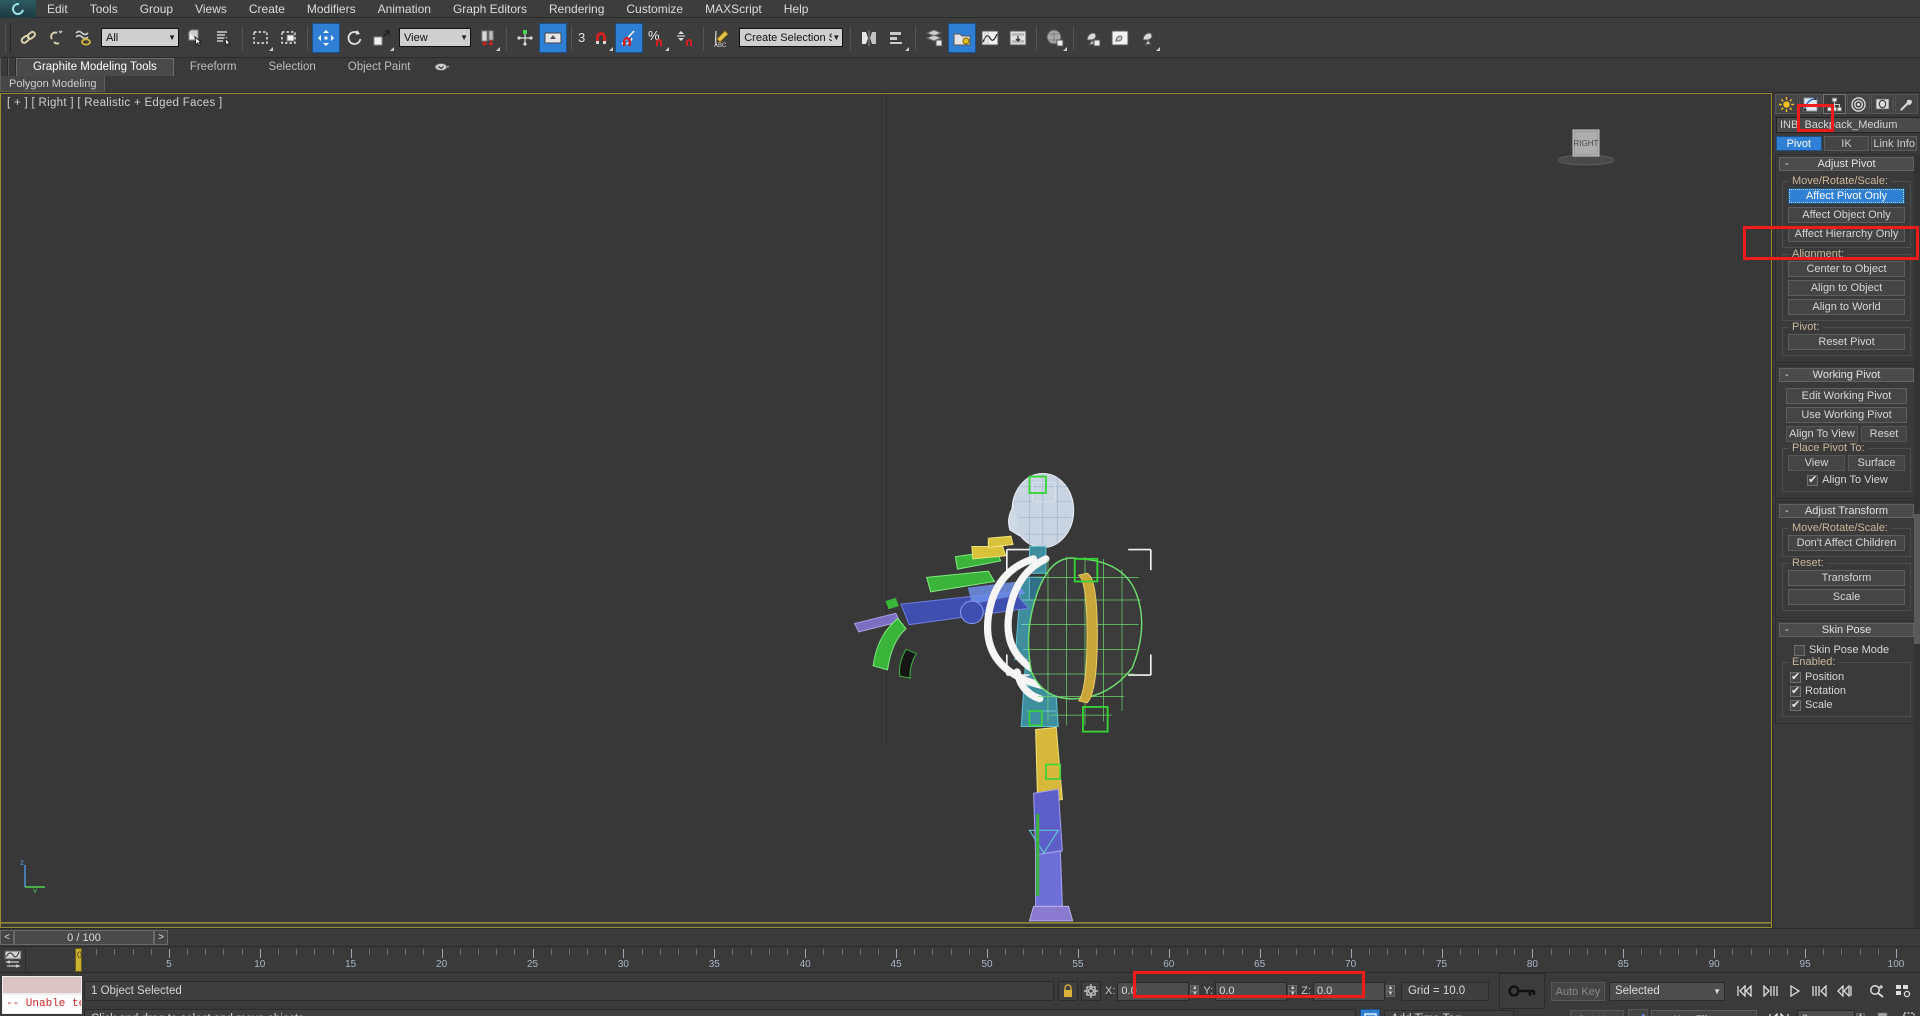 This screenshot has width=1920, height=1016. What do you see at coordinates (1885, 1013) in the screenshot?
I see `time-configuration-button` at bounding box center [1885, 1013].